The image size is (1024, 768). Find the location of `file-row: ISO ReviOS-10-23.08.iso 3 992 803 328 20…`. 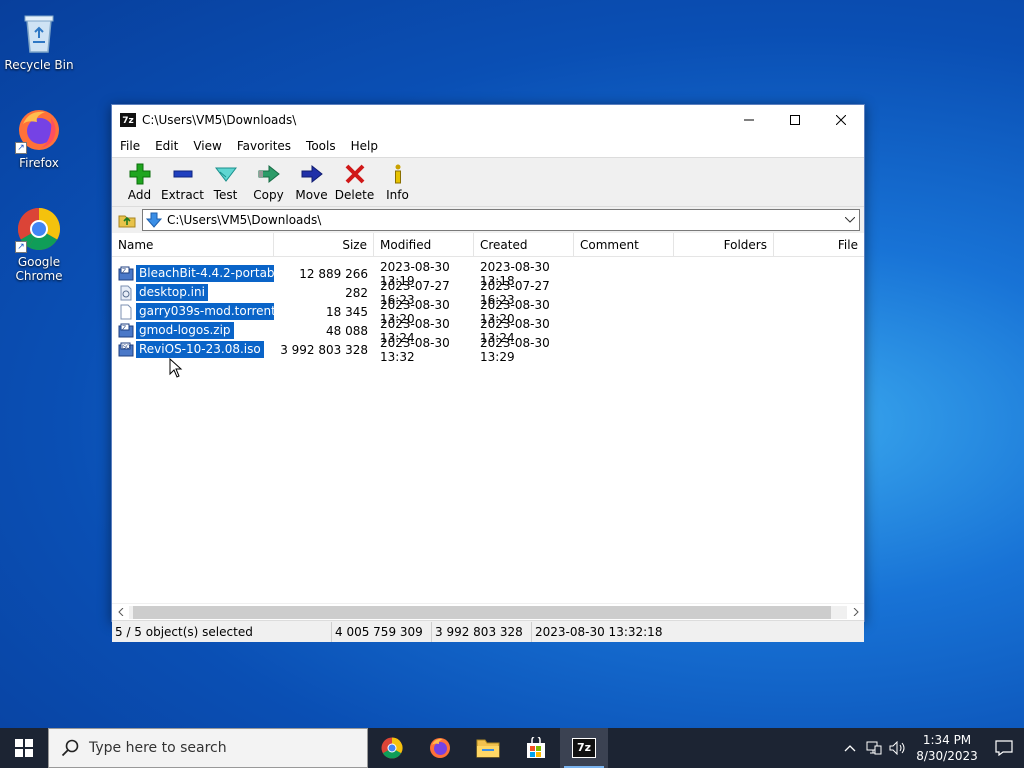

file-row: ISO ReviOS-10-23.08.iso 3 992 803 328 20… is located at coordinates (488, 350).